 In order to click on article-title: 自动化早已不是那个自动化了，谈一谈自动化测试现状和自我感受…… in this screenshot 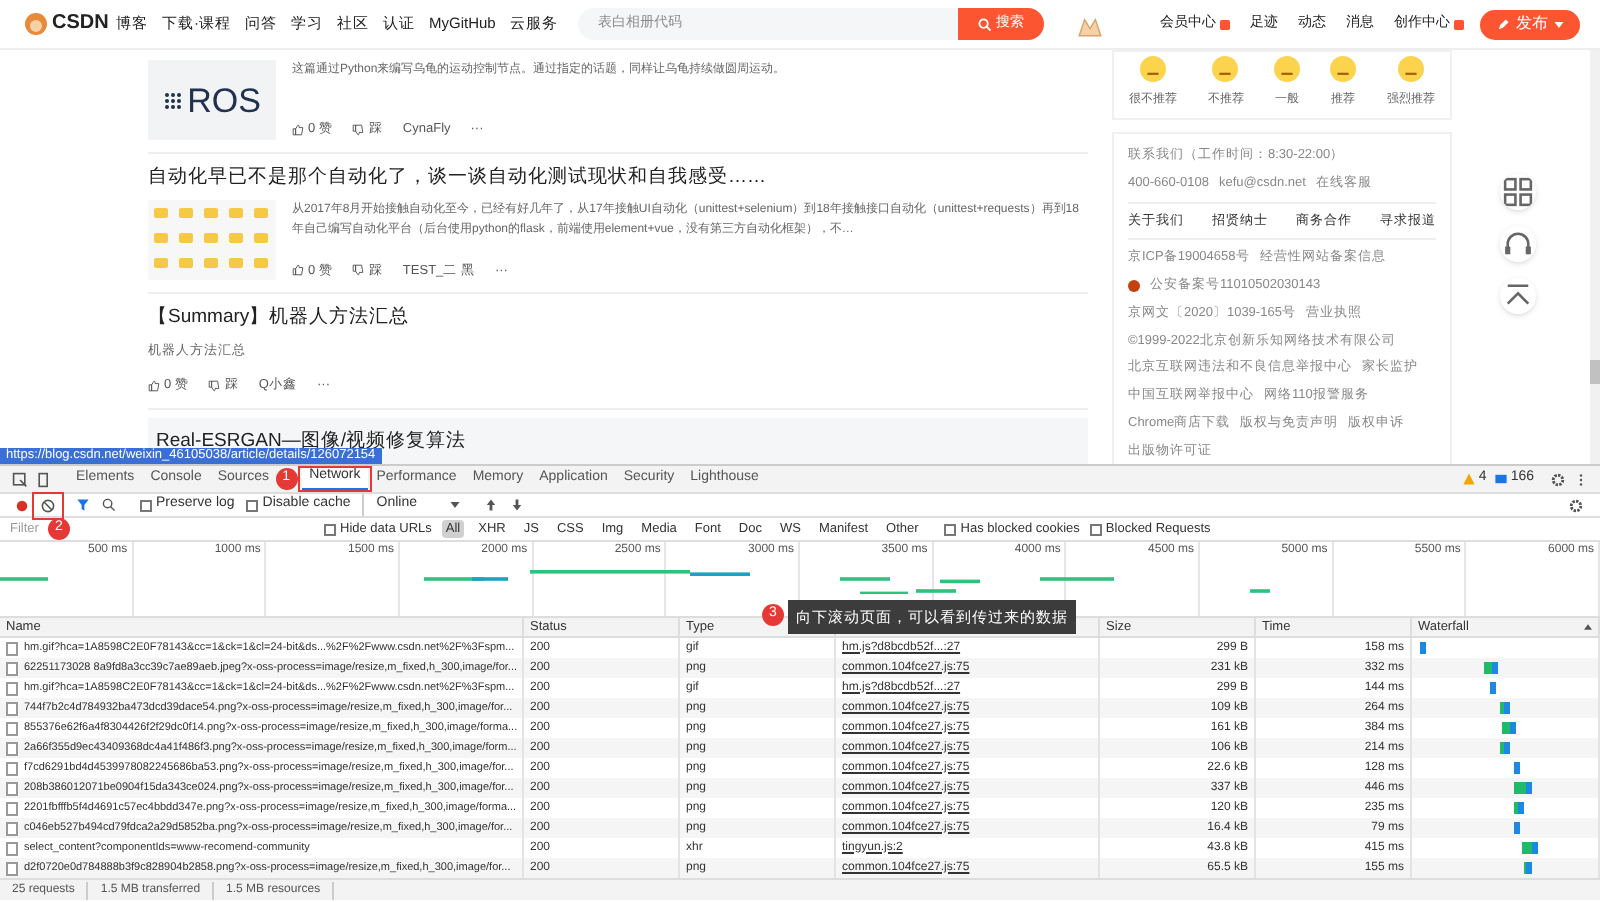, I will do `click(618, 178)`.